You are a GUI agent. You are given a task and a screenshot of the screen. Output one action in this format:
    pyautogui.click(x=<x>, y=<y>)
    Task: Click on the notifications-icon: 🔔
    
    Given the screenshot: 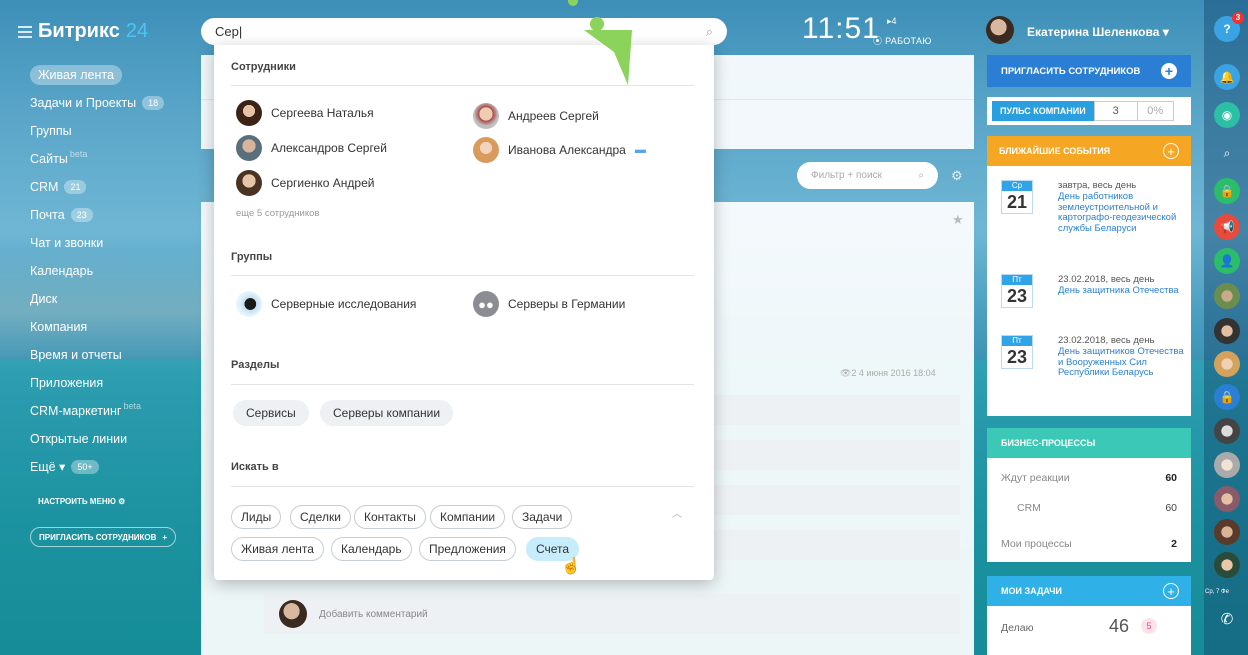 What is the action you would take?
    pyautogui.click(x=1227, y=77)
    